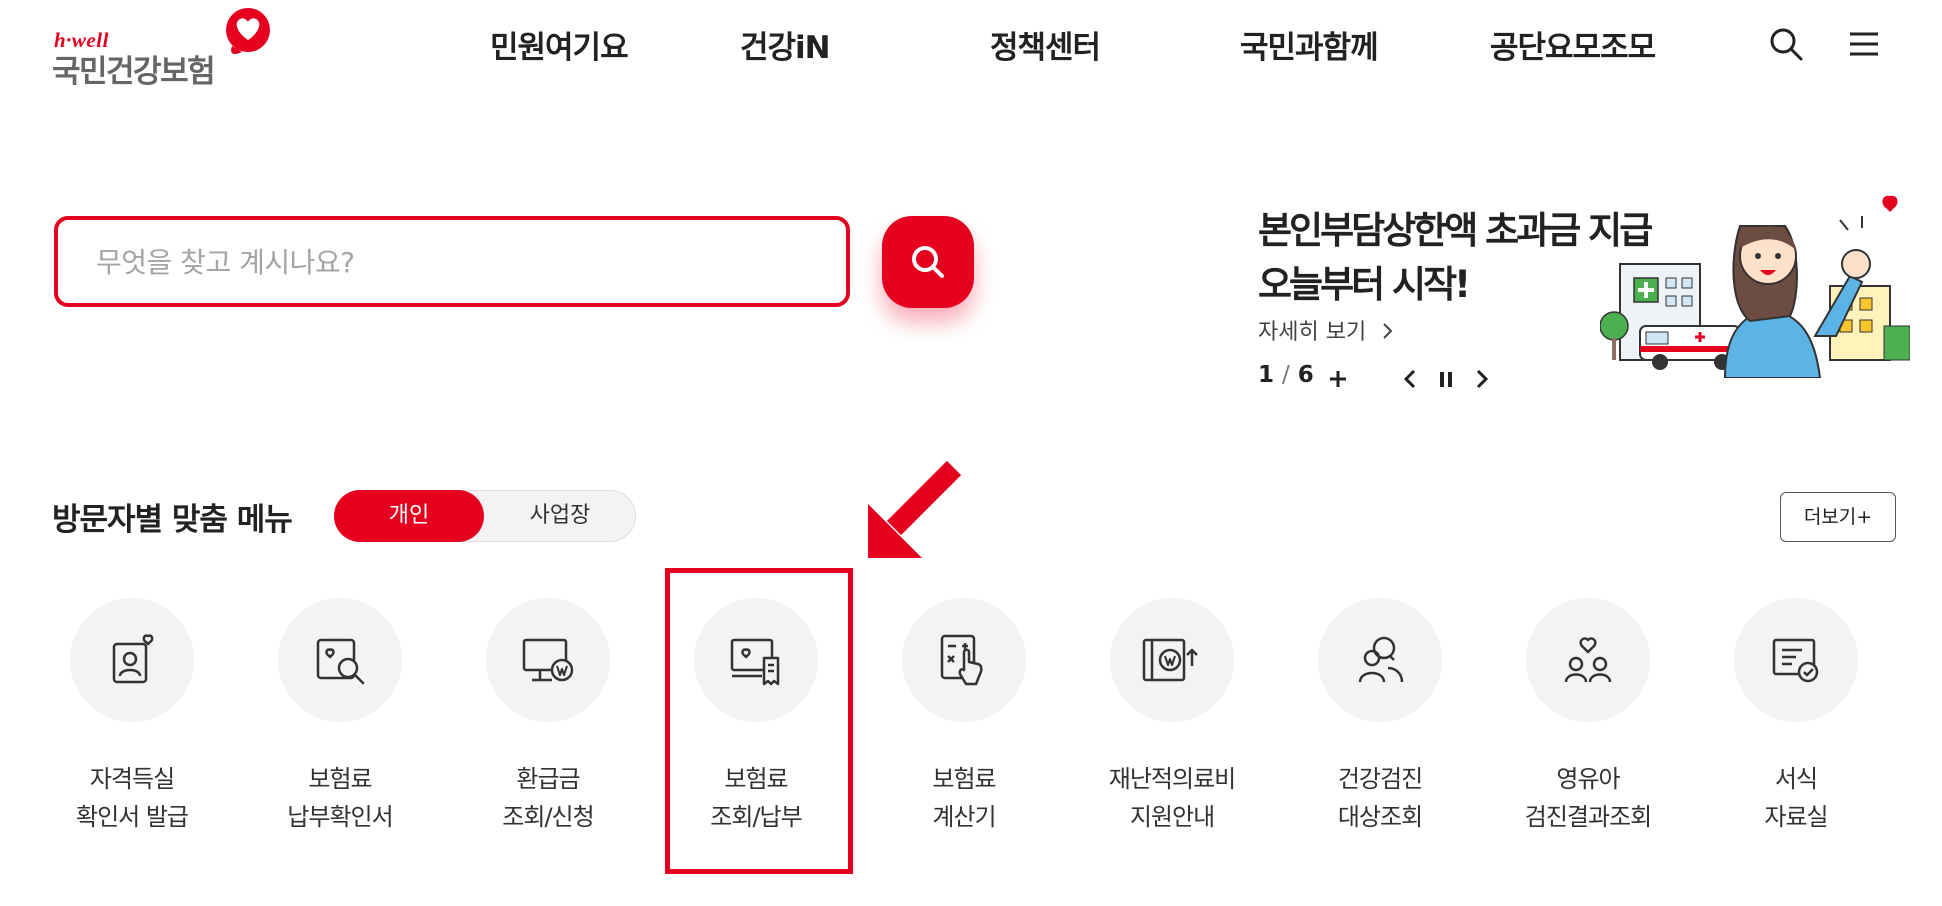 The image size is (1942, 906). Describe the element at coordinates (1380, 798) in the screenshot. I see `quick-menu-label: 건강검진 대상조회` at that location.